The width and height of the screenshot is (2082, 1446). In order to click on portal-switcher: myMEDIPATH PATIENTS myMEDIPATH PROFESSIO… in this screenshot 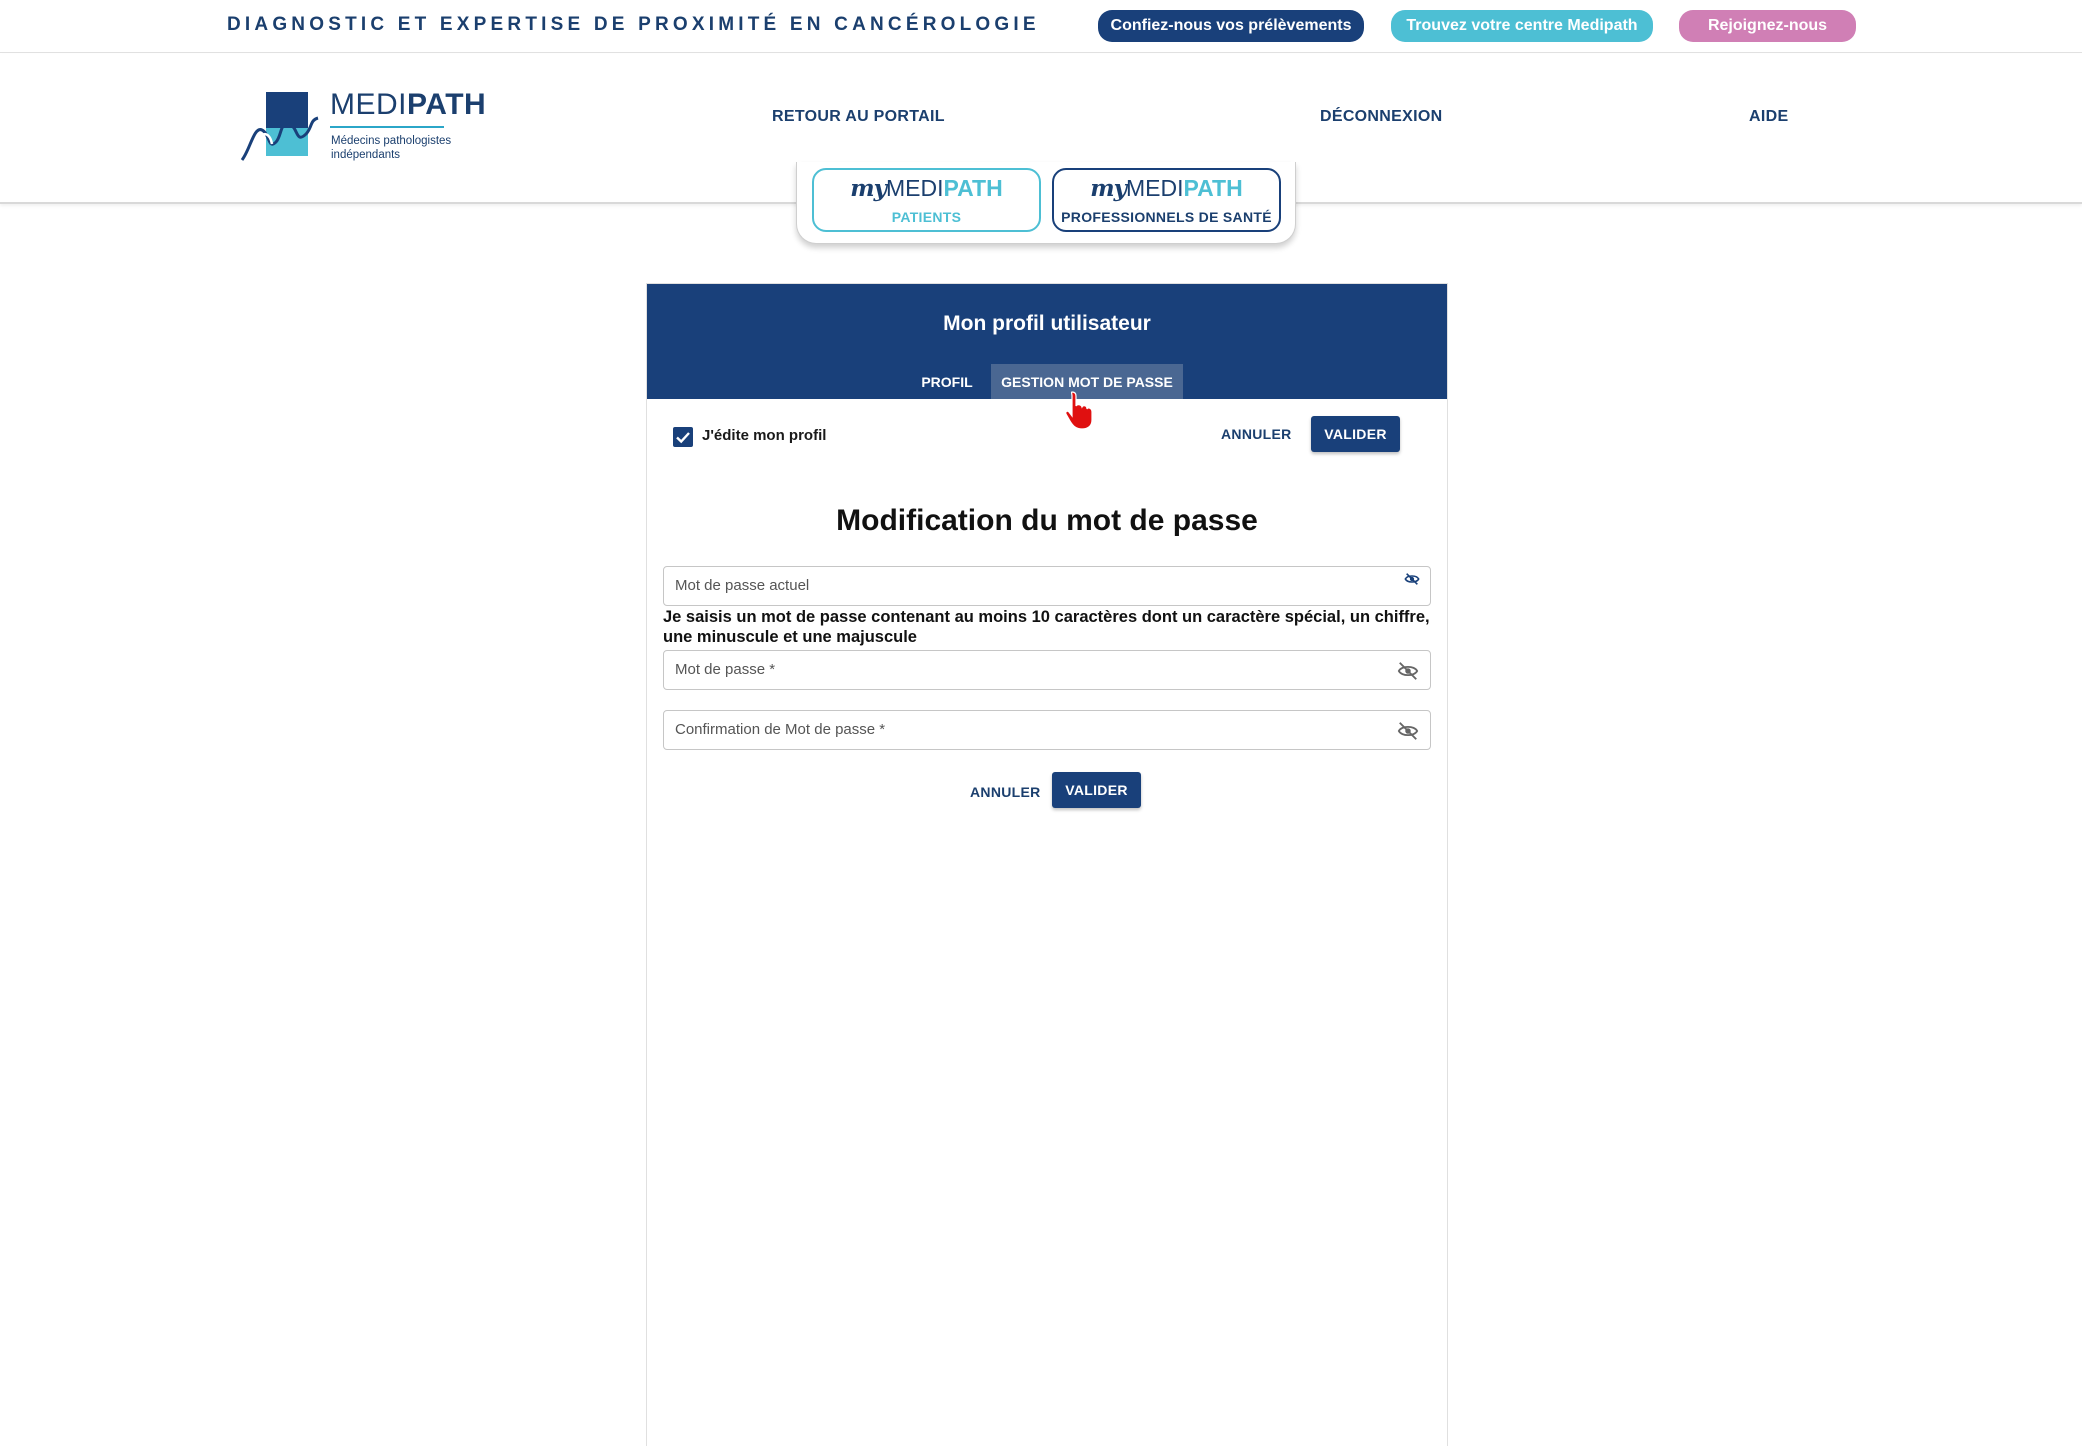, I will do `click(1046, 203)`.